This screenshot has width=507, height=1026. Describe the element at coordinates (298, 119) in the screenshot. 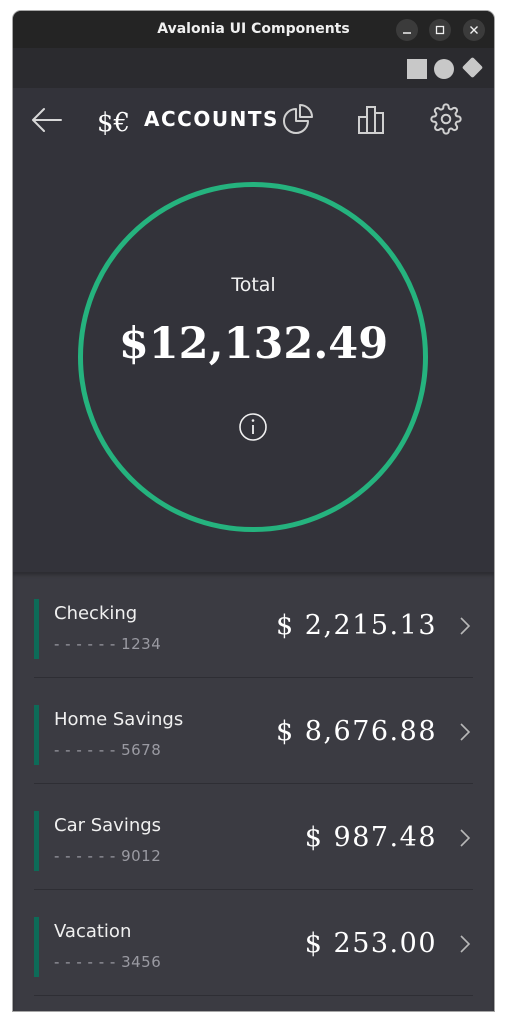

I see `pie-chart-icon` at that location.